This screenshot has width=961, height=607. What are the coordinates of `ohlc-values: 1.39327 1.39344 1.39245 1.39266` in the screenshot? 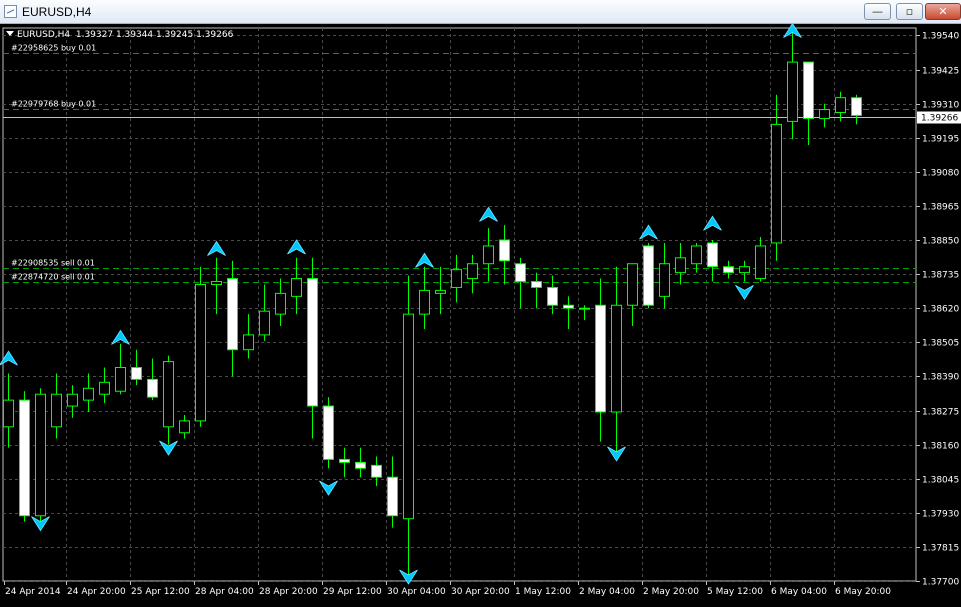 It's located at (154, 35).